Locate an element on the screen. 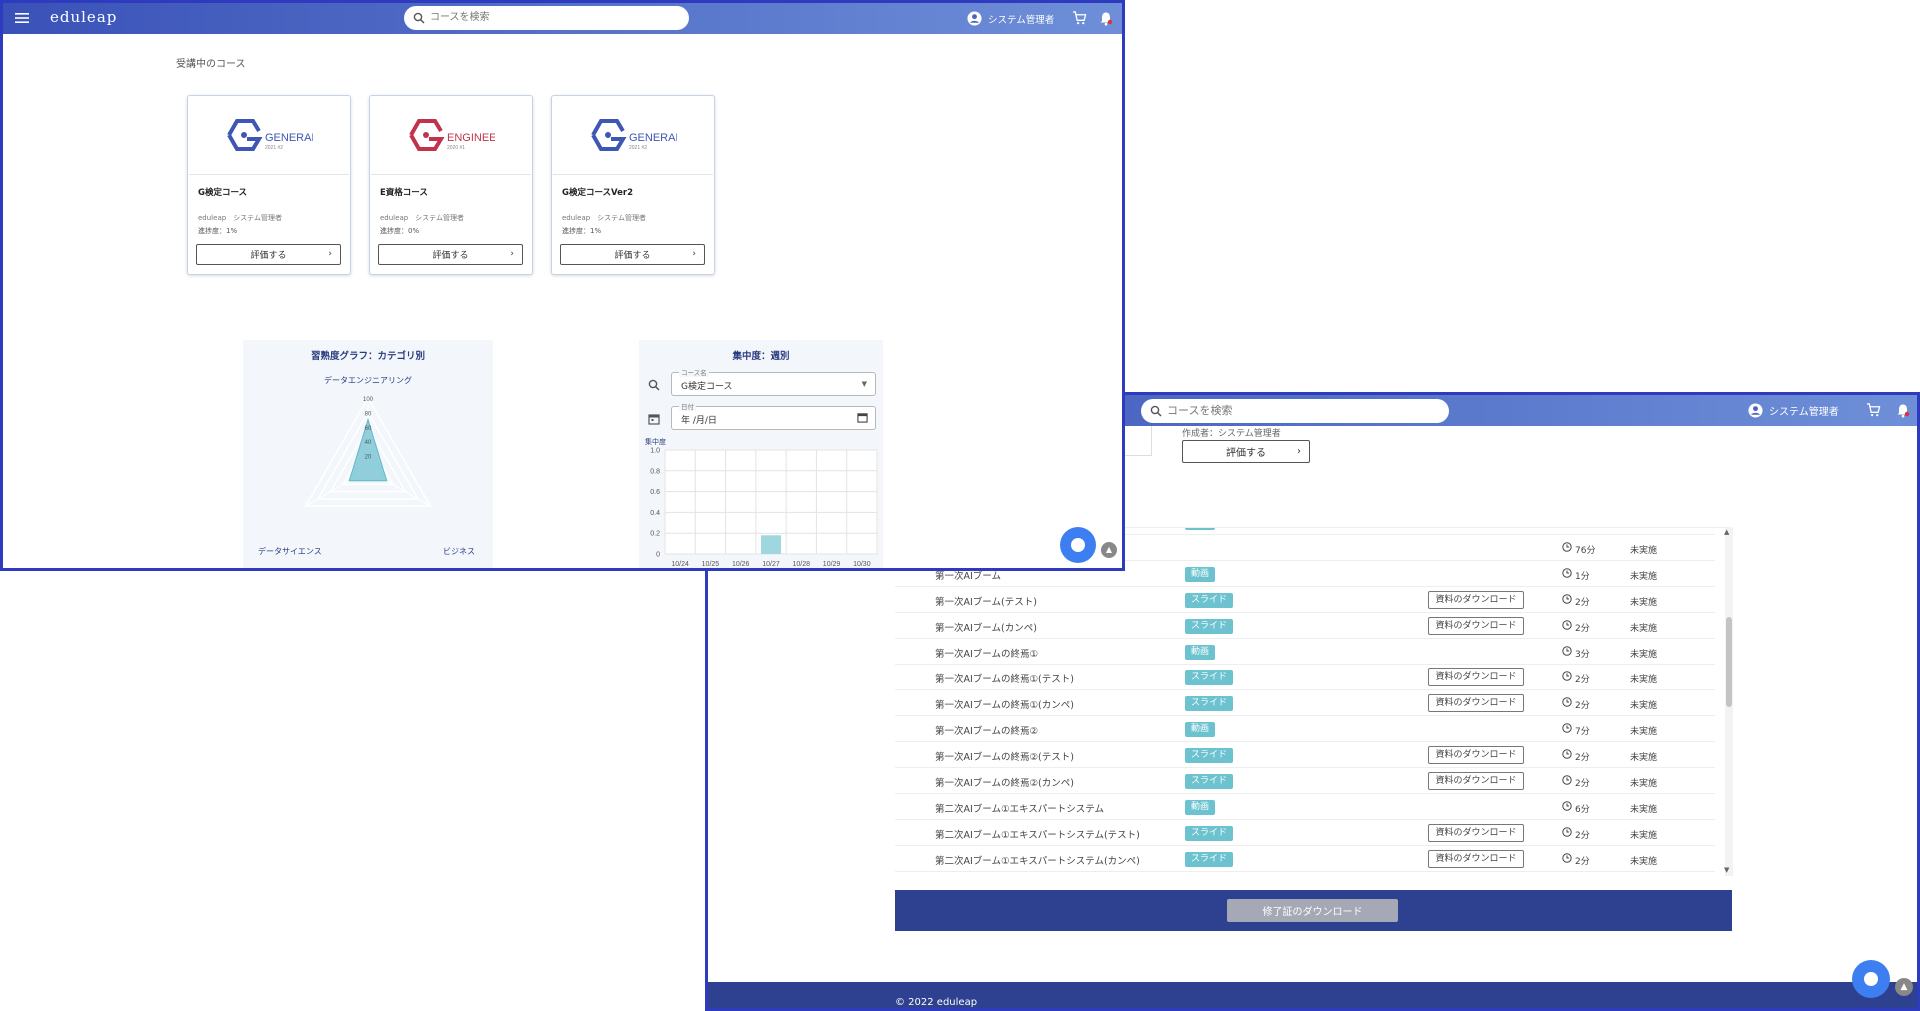 This screenshot has width=1920, height=1011. evaluate-button-label: 評価する is located at coordinates (450, 256).